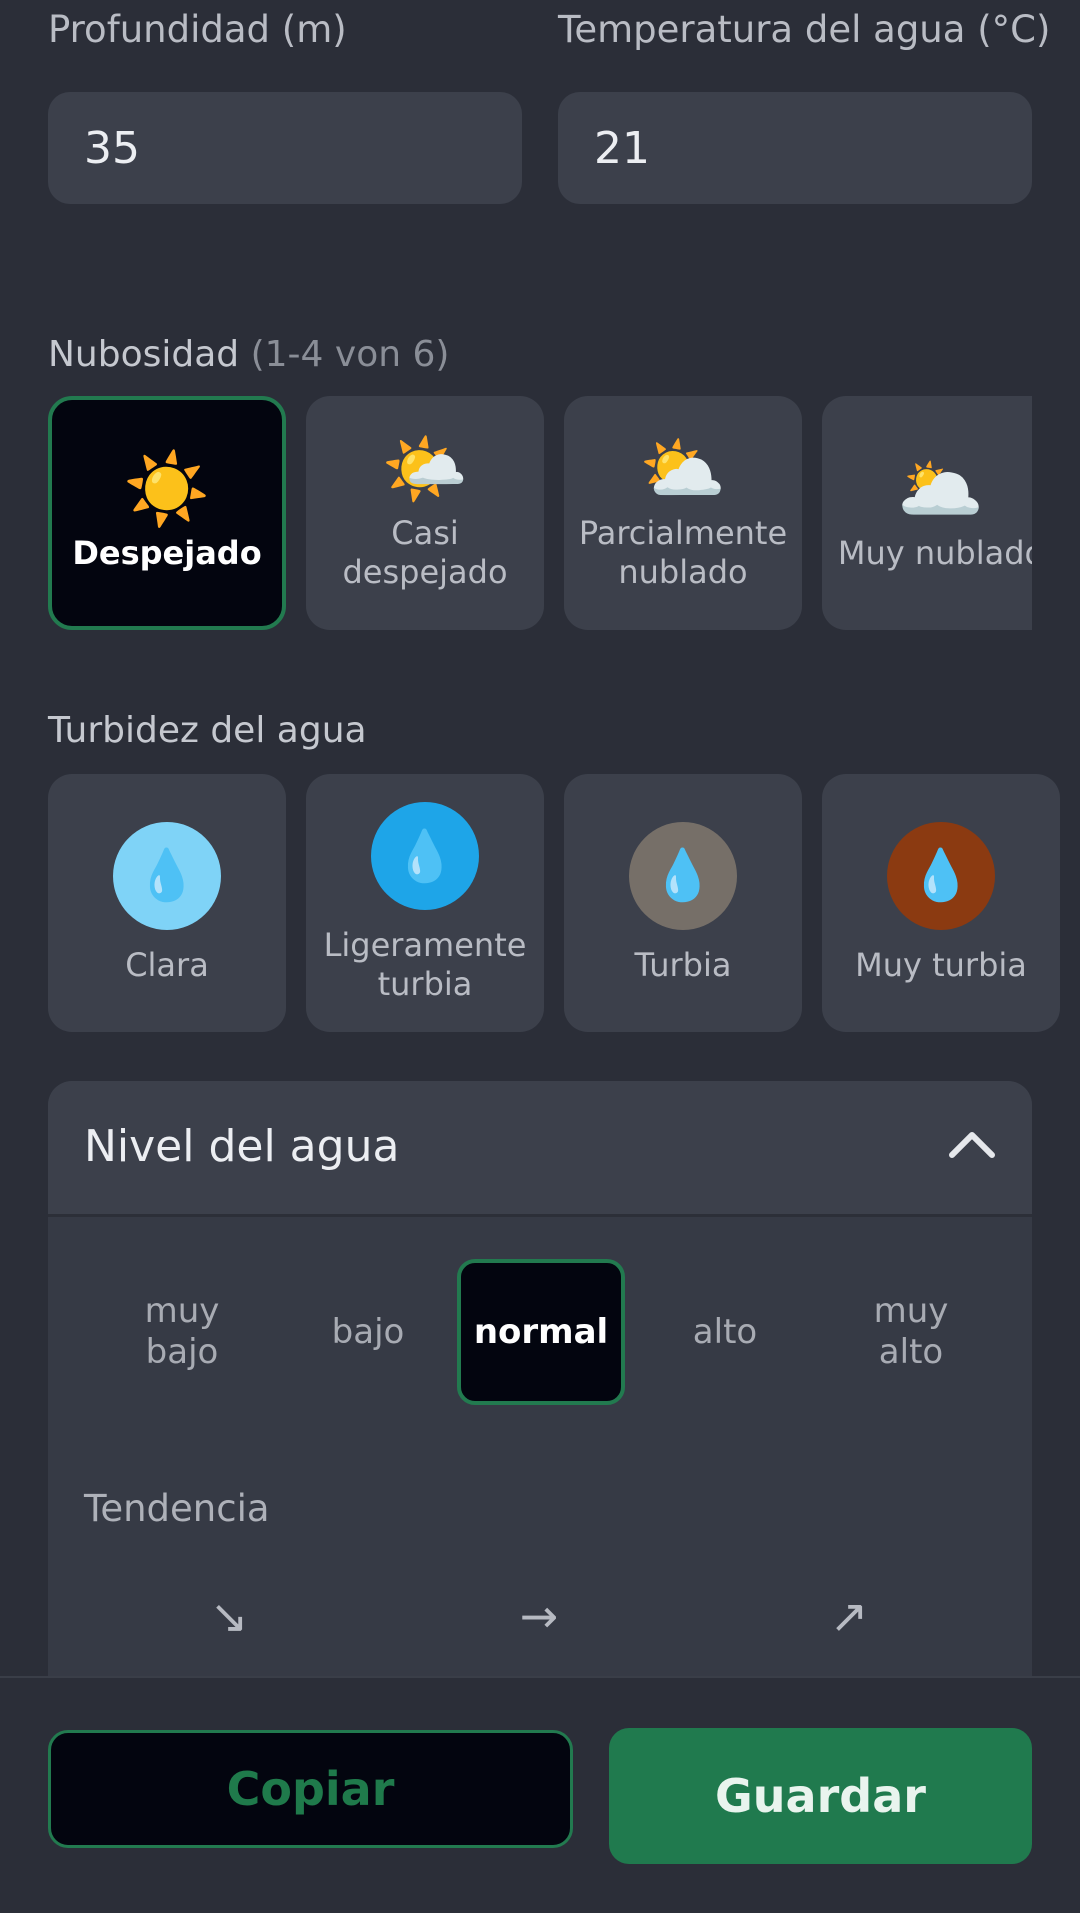 The height and width of the screenshot is (1913, 1080). Describe the element at coordinates (368, 1332) in the screenshot. I see `level-option-low: bajo` at that location.